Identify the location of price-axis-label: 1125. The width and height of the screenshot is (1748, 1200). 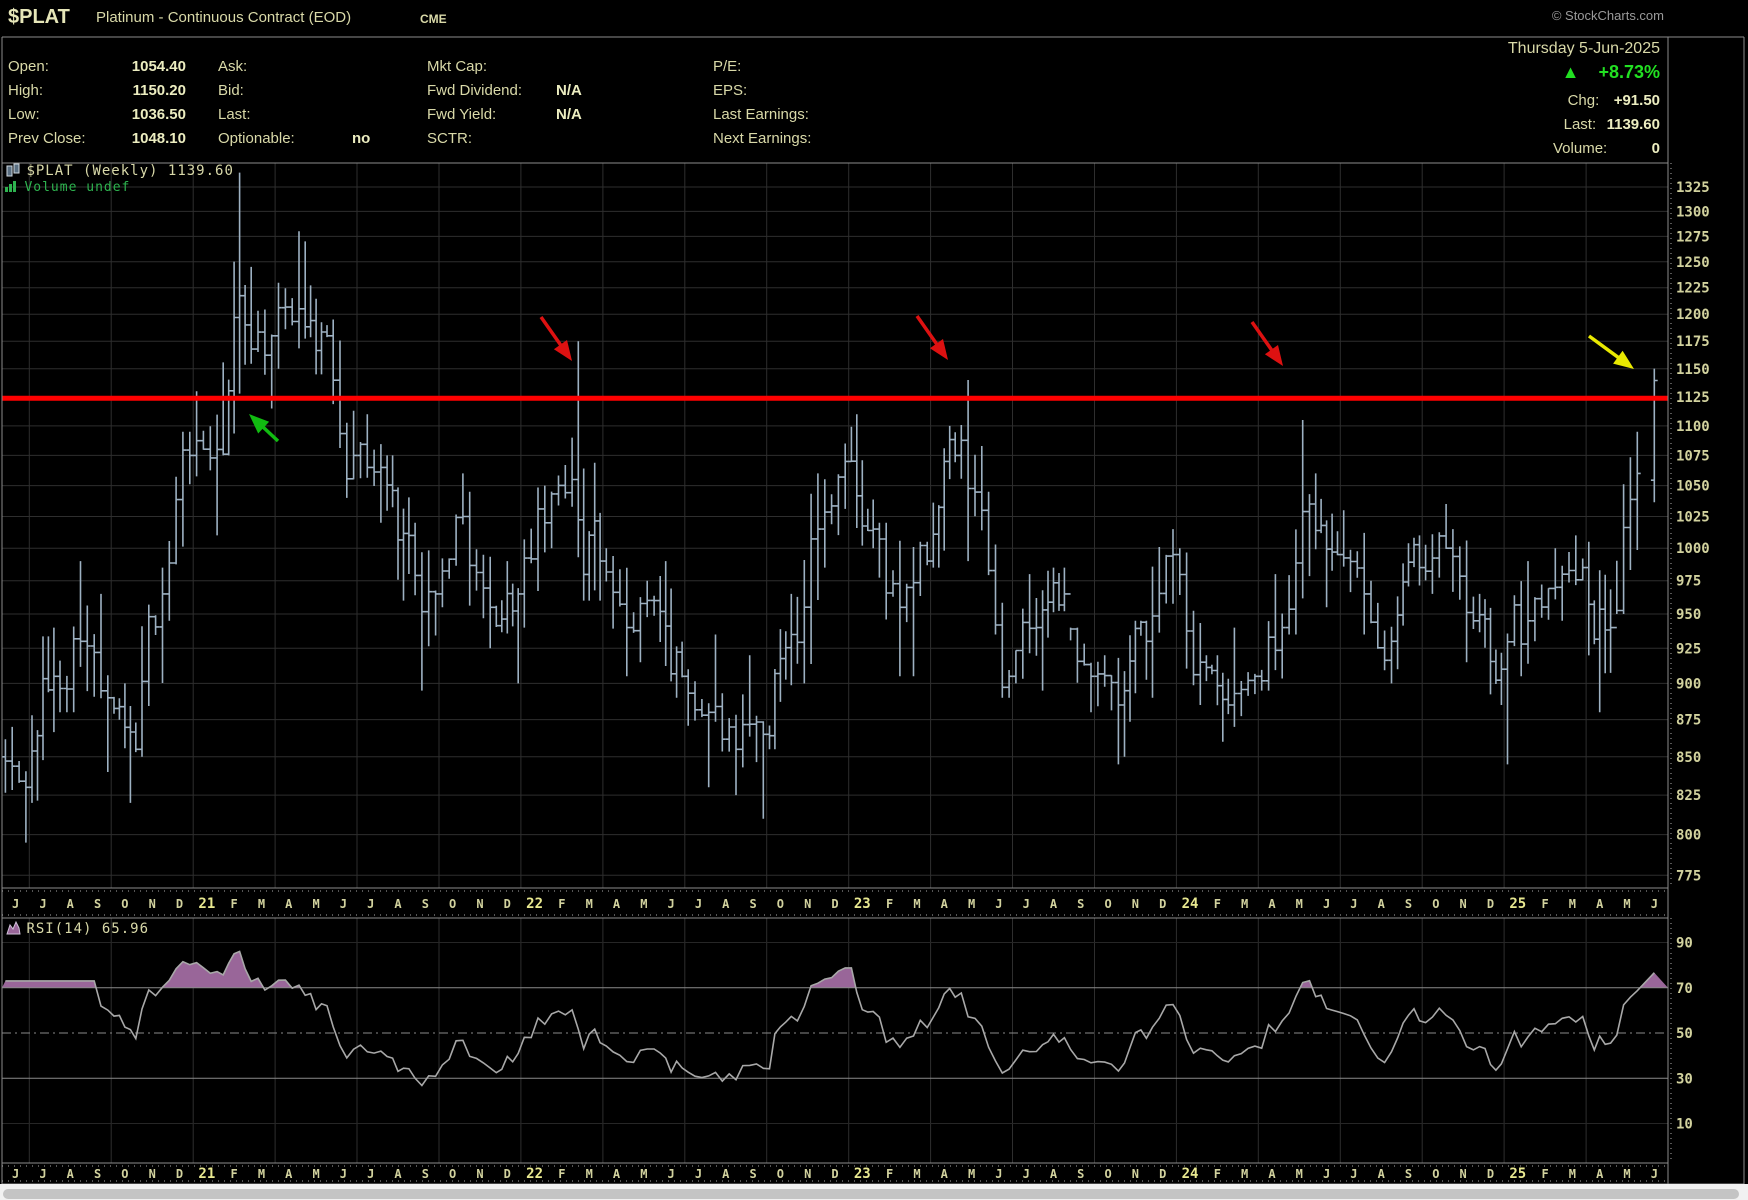
(1693, 398).